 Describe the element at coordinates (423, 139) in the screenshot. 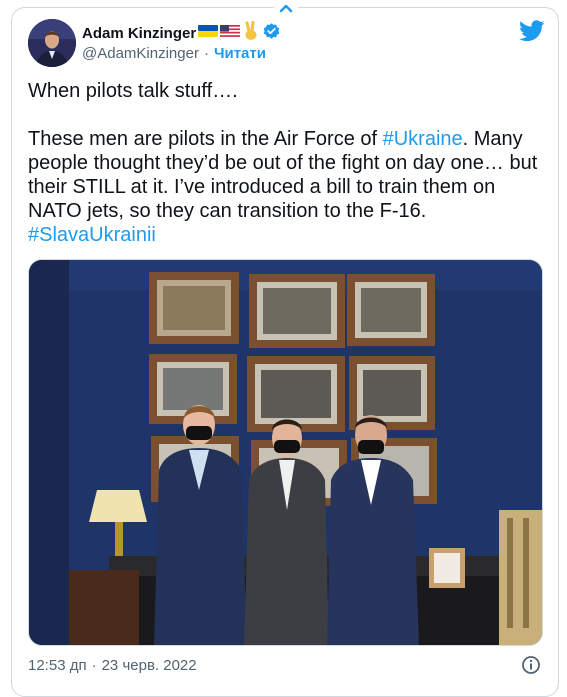

I see `hashtag-ukraine-link: #Ukraine` at that location.